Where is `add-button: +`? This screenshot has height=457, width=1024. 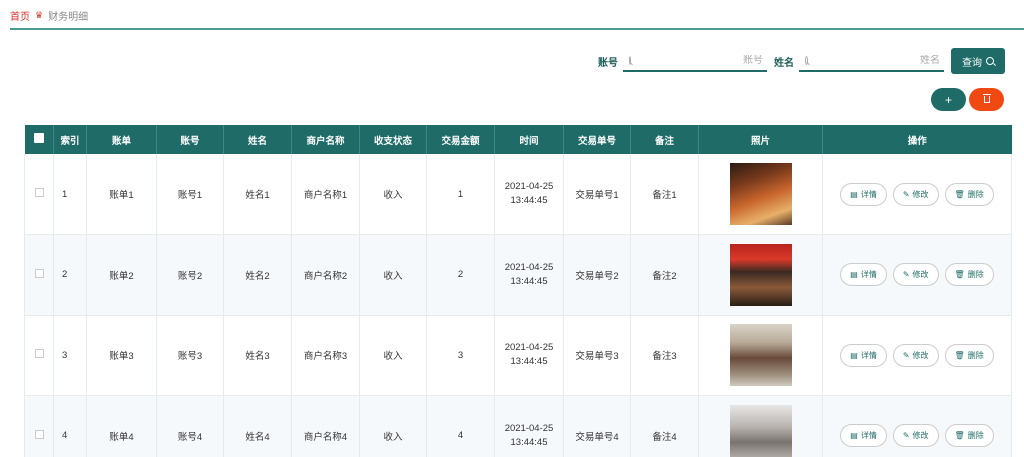 add-button: + is located at coordinates (948, 99).